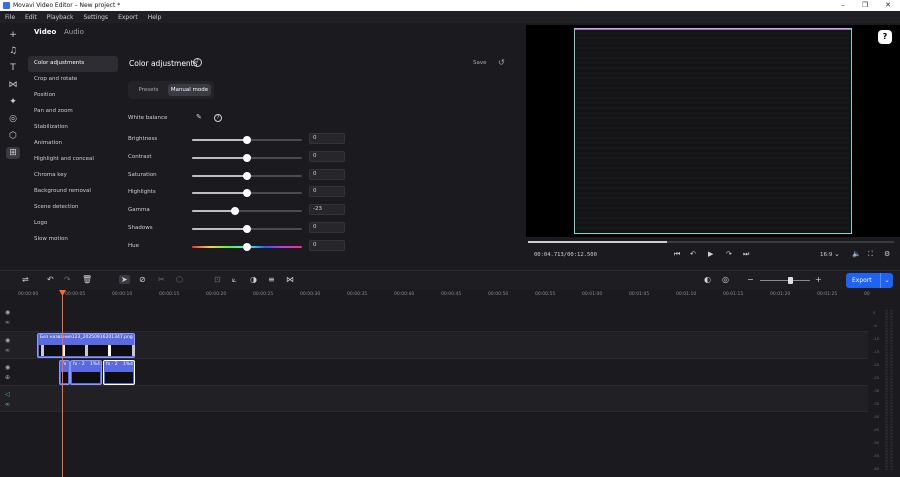 Image resolution: width=900 pixels, height=477 pixels. Describe the element at coordinates (13, 85) in the screenshot. I see `transitions-icon: ⋈` at that location.